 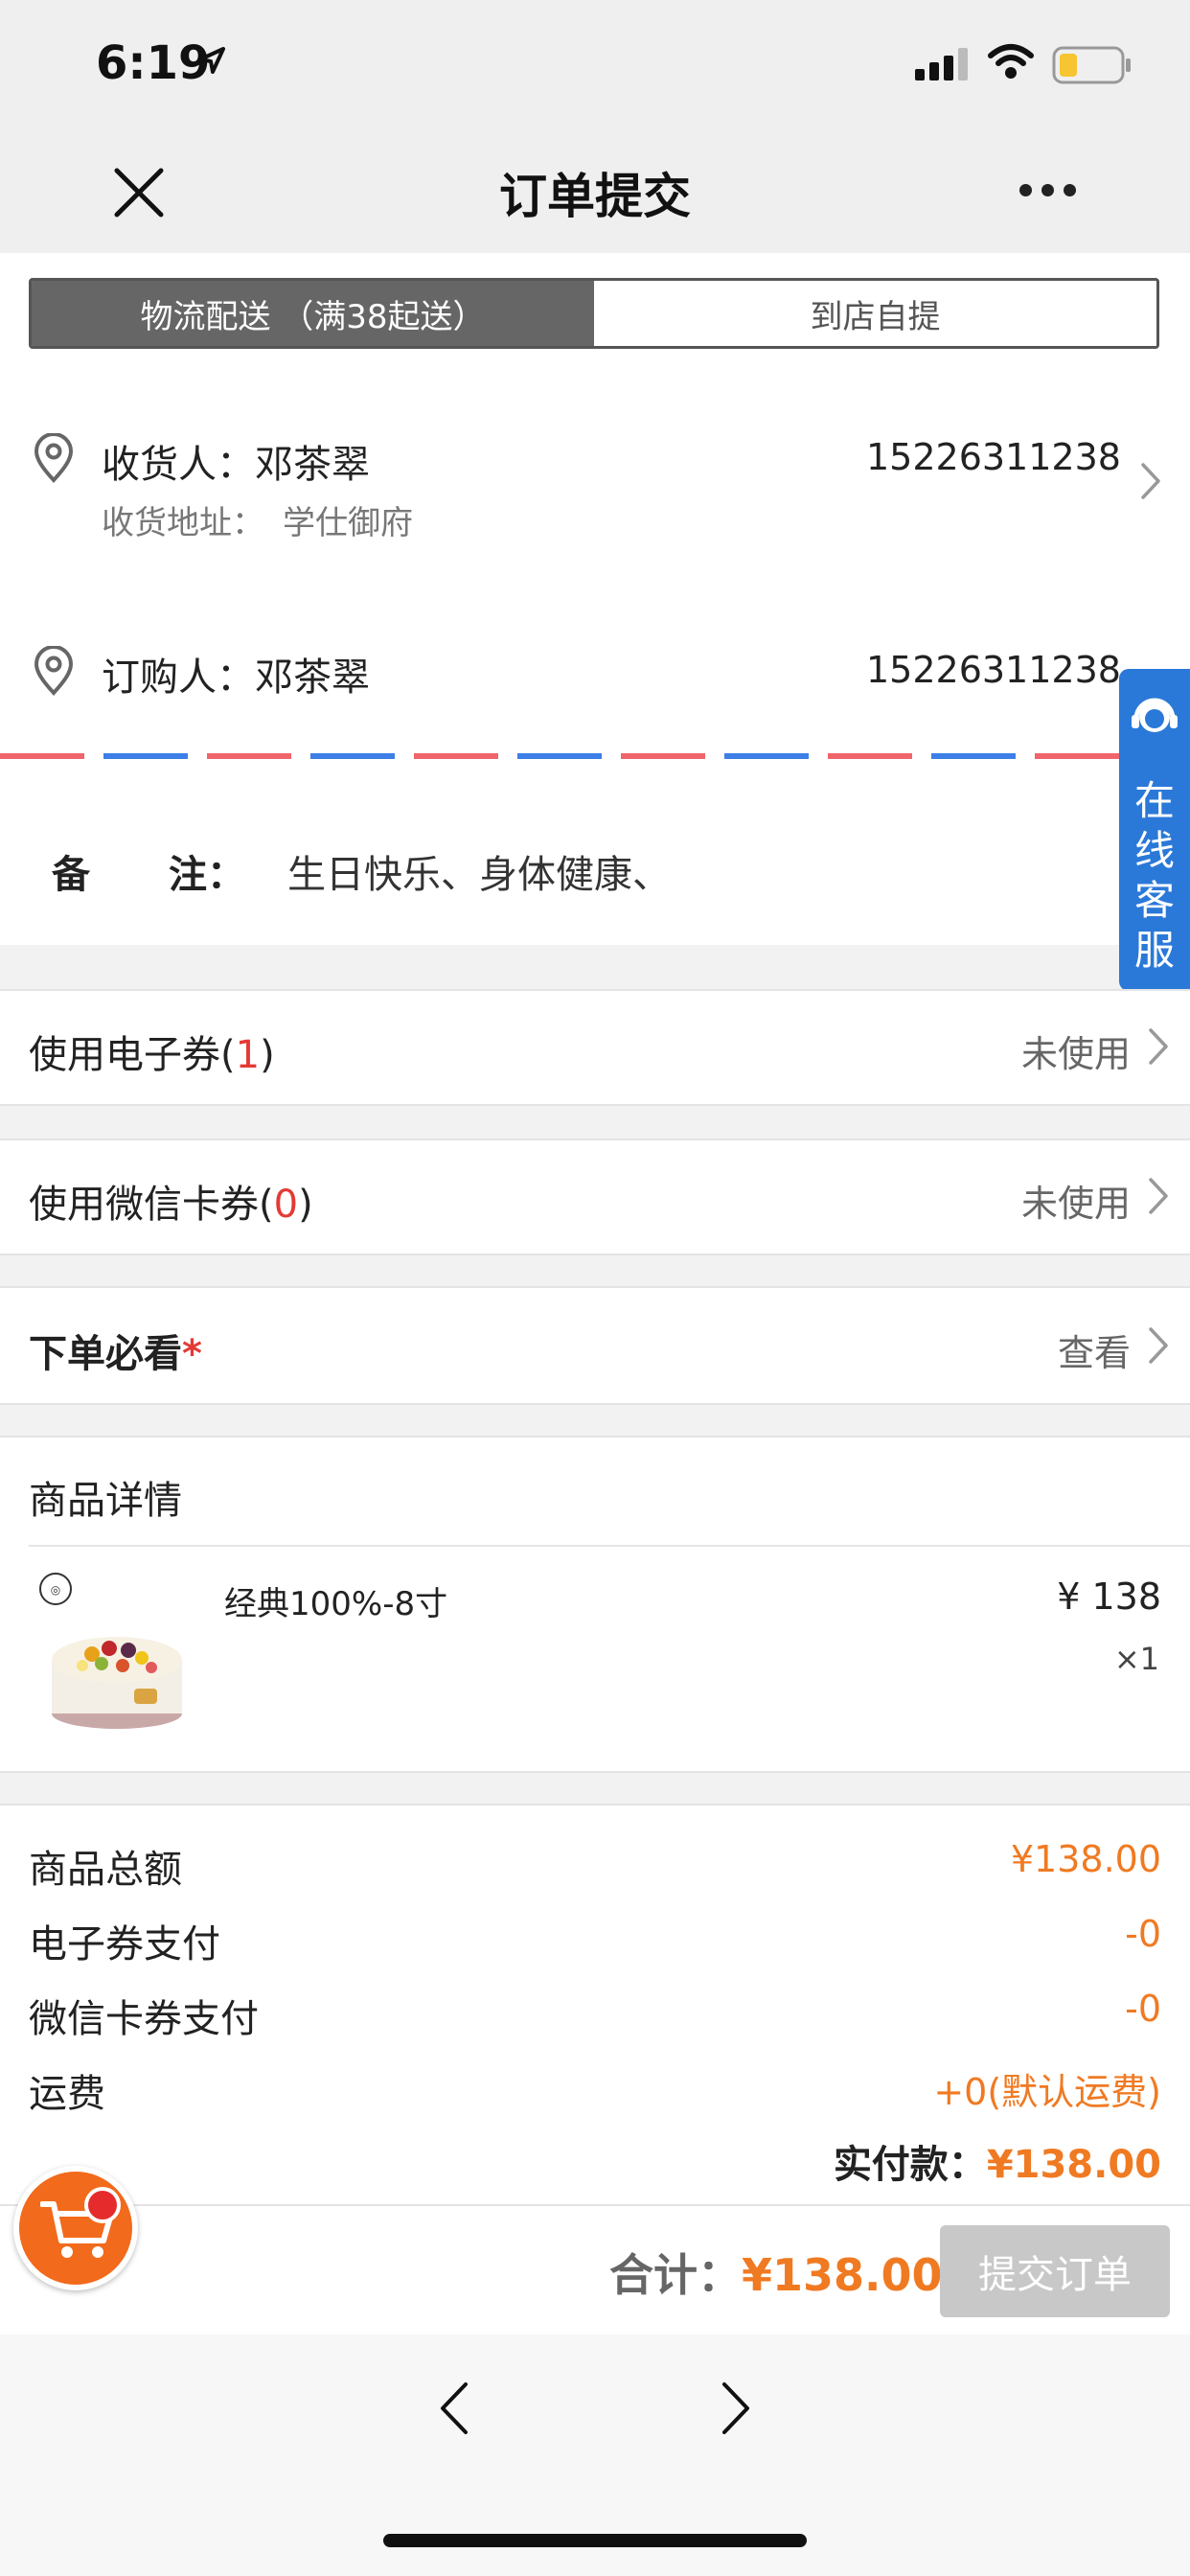 What do you see at coordinates (116, 1354) in the screenshot?
I see `must-read-label: 下单必看*` at bounding box center [116, 1354].